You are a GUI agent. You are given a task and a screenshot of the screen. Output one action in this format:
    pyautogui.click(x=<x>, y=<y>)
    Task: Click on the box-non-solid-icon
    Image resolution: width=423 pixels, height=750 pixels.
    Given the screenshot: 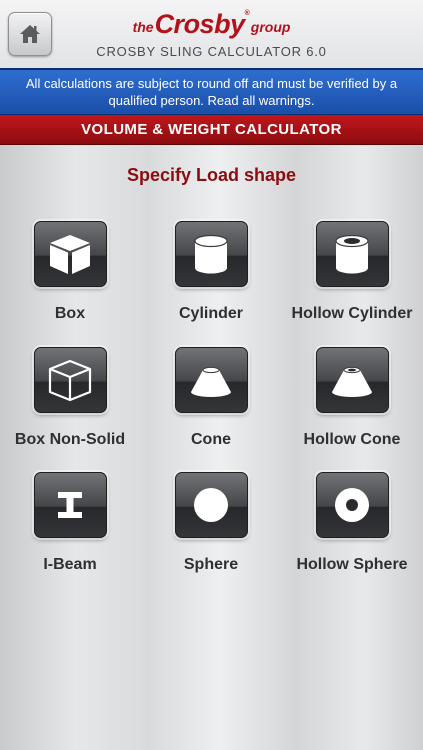 What is the action you would take?
    pyautogui.click(x=70, y=380)
    